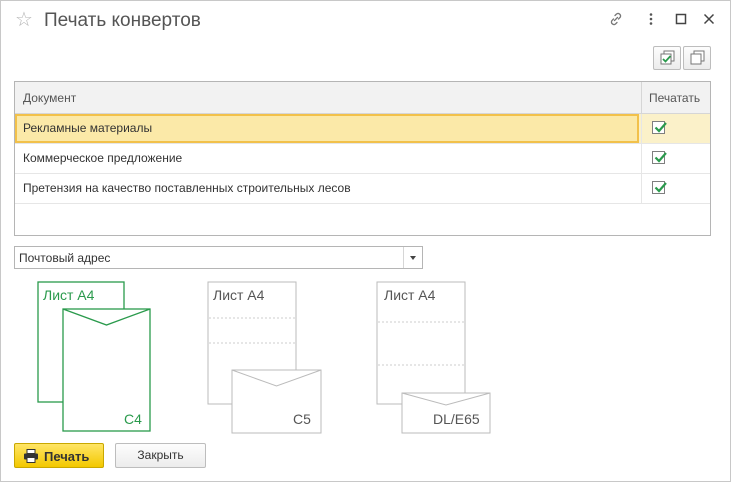  Describe the element at coordinates (651, 20) in the screenshot. I see `more-menu-icon` at that location.